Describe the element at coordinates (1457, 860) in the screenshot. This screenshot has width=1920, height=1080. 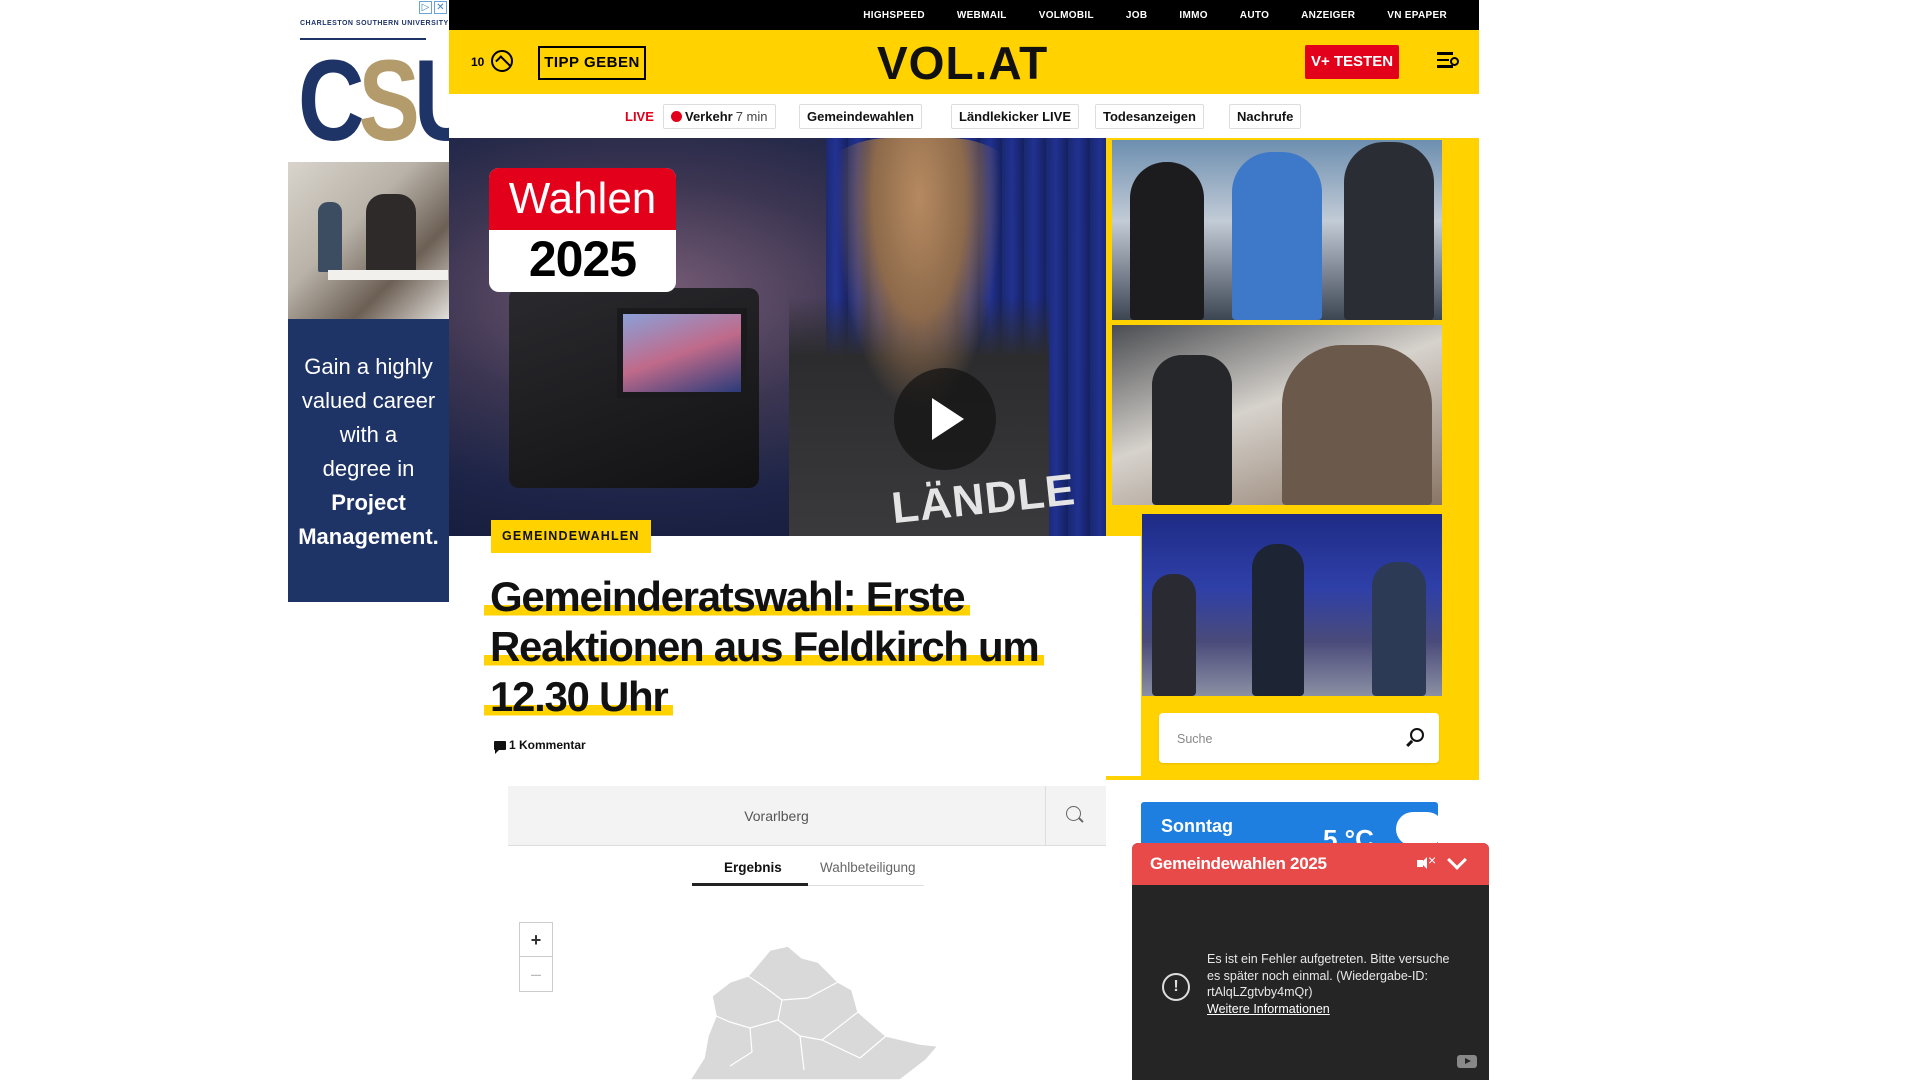
I see `chevron-down-icon` at that location.